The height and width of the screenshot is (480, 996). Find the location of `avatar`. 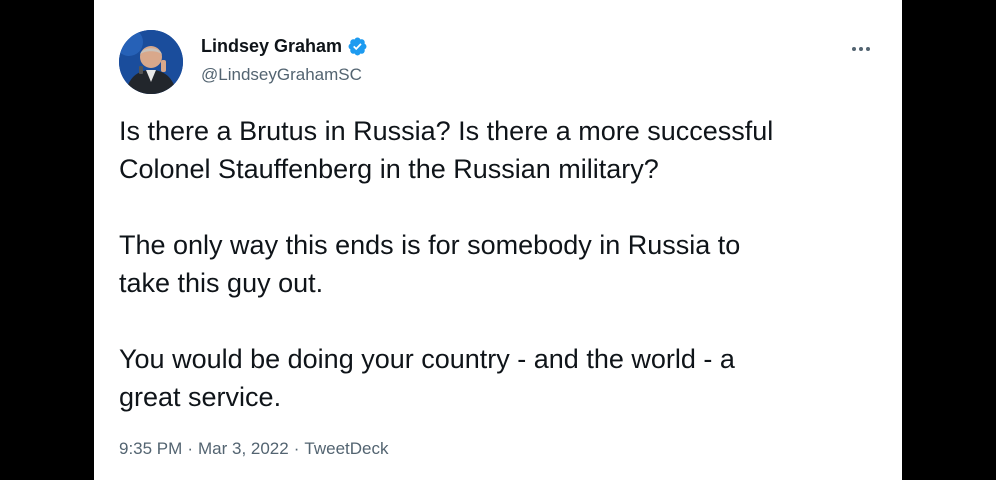

avatar is located at coordinates (151, 62).